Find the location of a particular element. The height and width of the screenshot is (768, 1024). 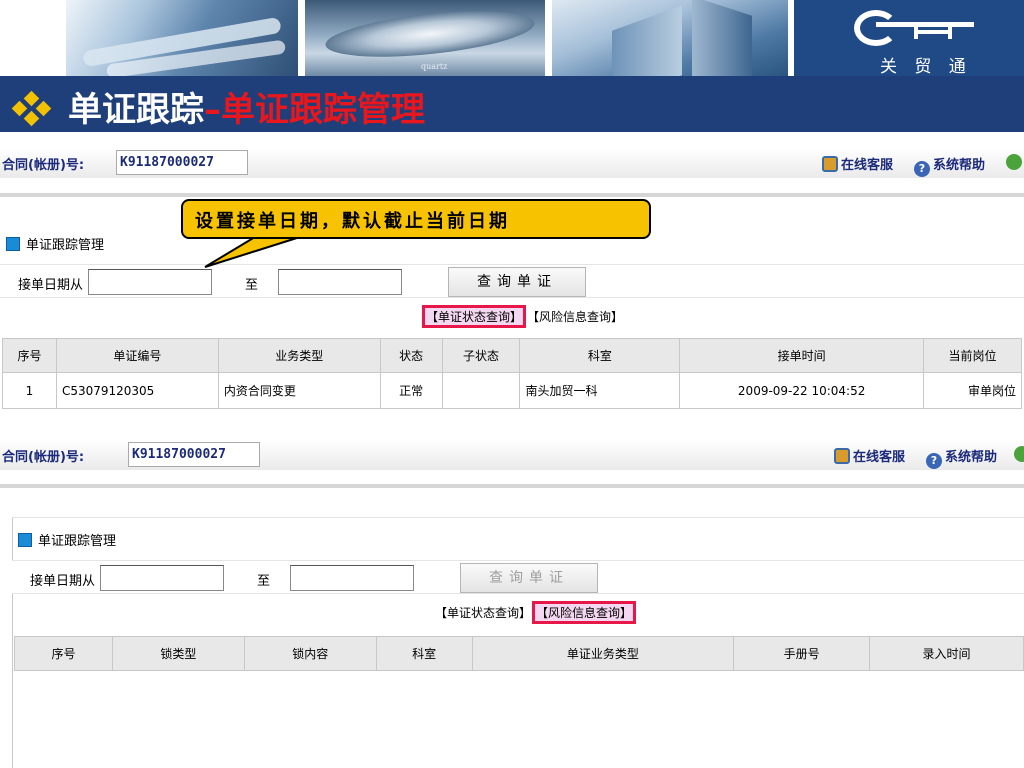

table-header-row: 序号 锁类型 锁内容 科室 单证业务类型 手册号 录入时间 is located at coordinates (519, 653).